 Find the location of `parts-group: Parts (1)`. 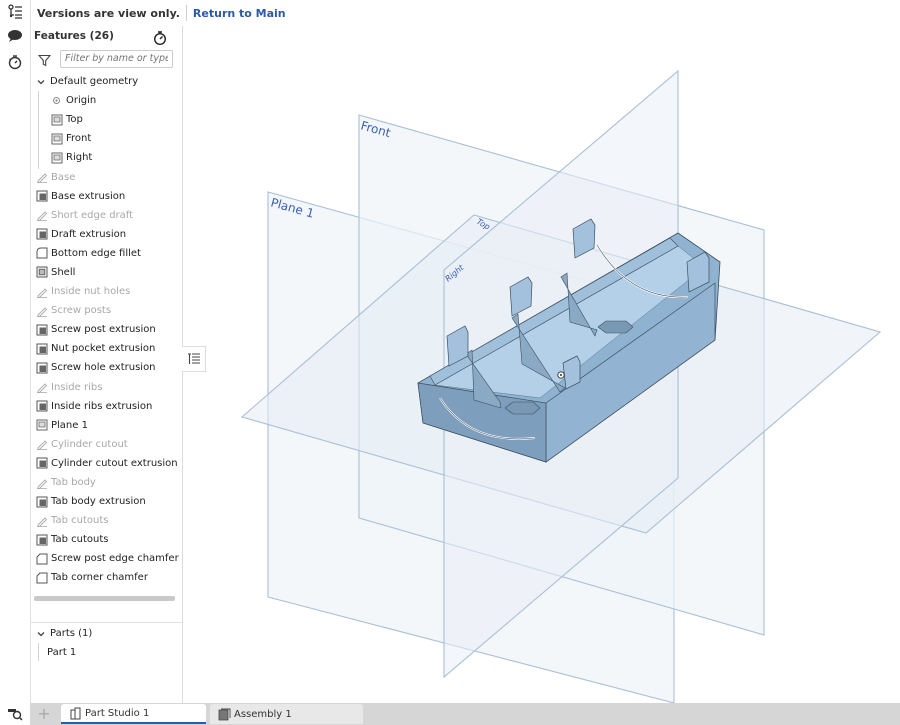

parts-group: Parts (1) is located at coordinates (106, 633).